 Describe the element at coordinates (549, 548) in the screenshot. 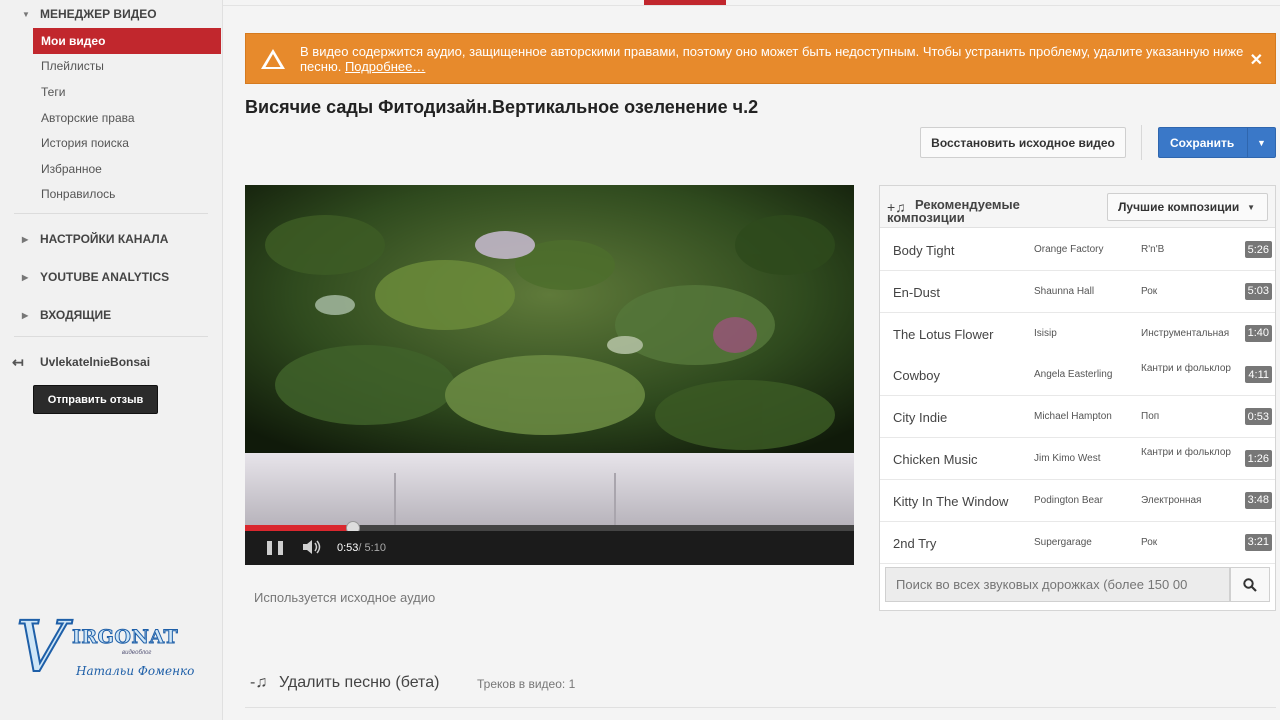

I see `player-controls: 0:53 / 5:10` at that location.